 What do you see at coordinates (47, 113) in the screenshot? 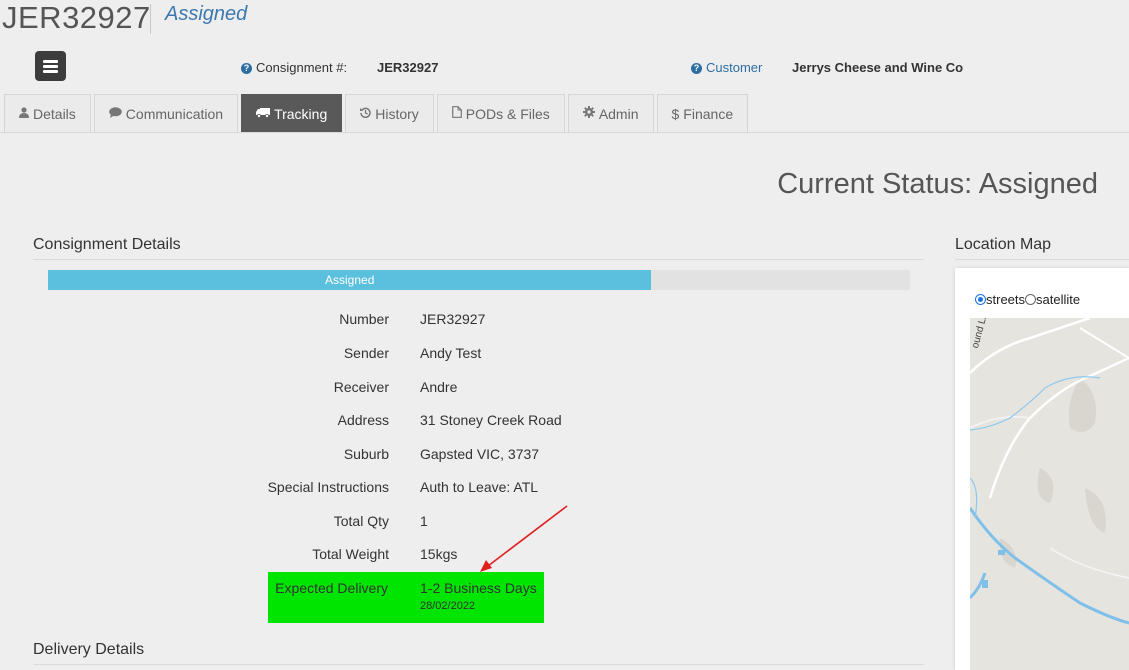
I see `tab-details: Details` at bounding box center [47, 113].